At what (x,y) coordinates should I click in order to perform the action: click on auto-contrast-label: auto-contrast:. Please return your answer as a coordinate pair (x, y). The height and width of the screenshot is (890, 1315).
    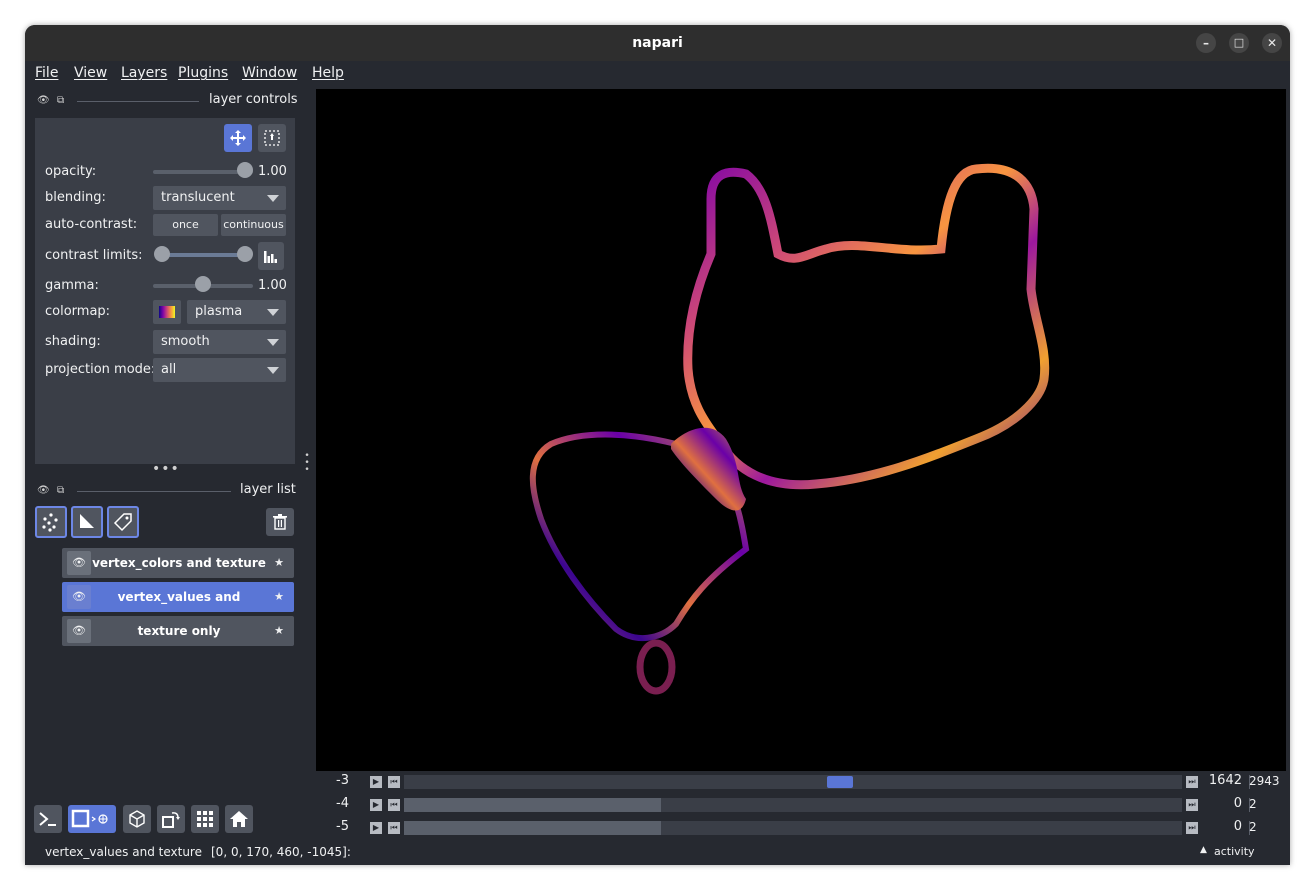
    Looking at the image, I should click on (91, 224).